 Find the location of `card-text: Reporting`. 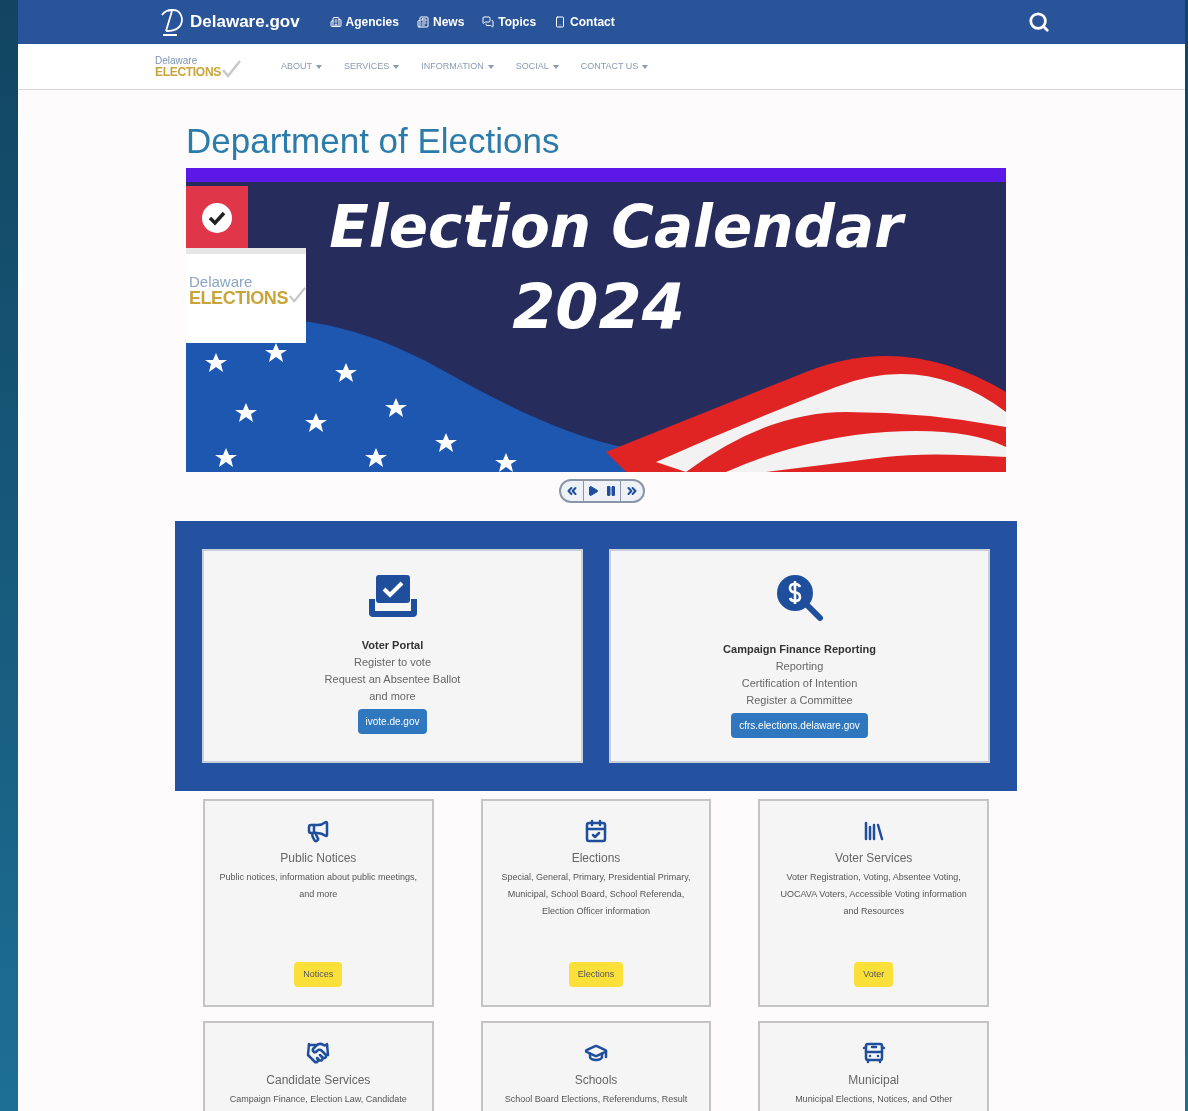

card-text: Reporting is located at coordinates (799, 666).